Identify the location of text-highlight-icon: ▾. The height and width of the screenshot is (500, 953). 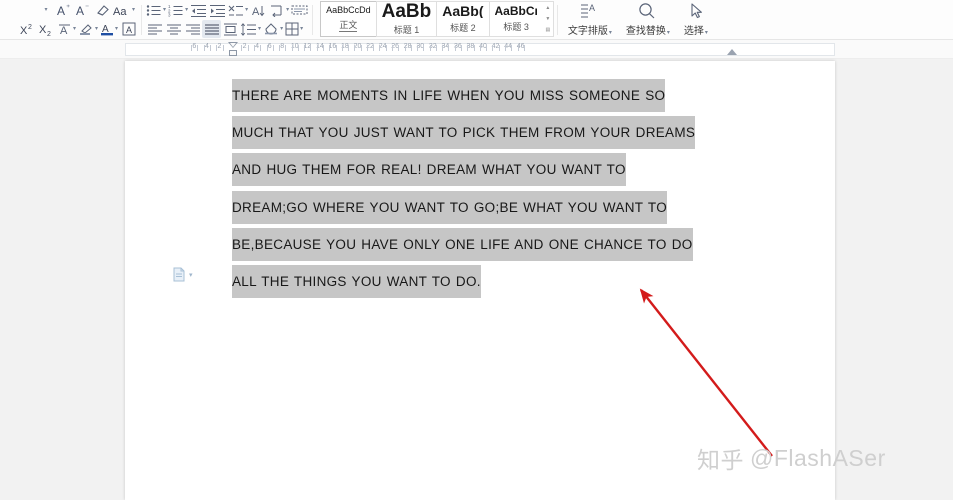
(88, 29).